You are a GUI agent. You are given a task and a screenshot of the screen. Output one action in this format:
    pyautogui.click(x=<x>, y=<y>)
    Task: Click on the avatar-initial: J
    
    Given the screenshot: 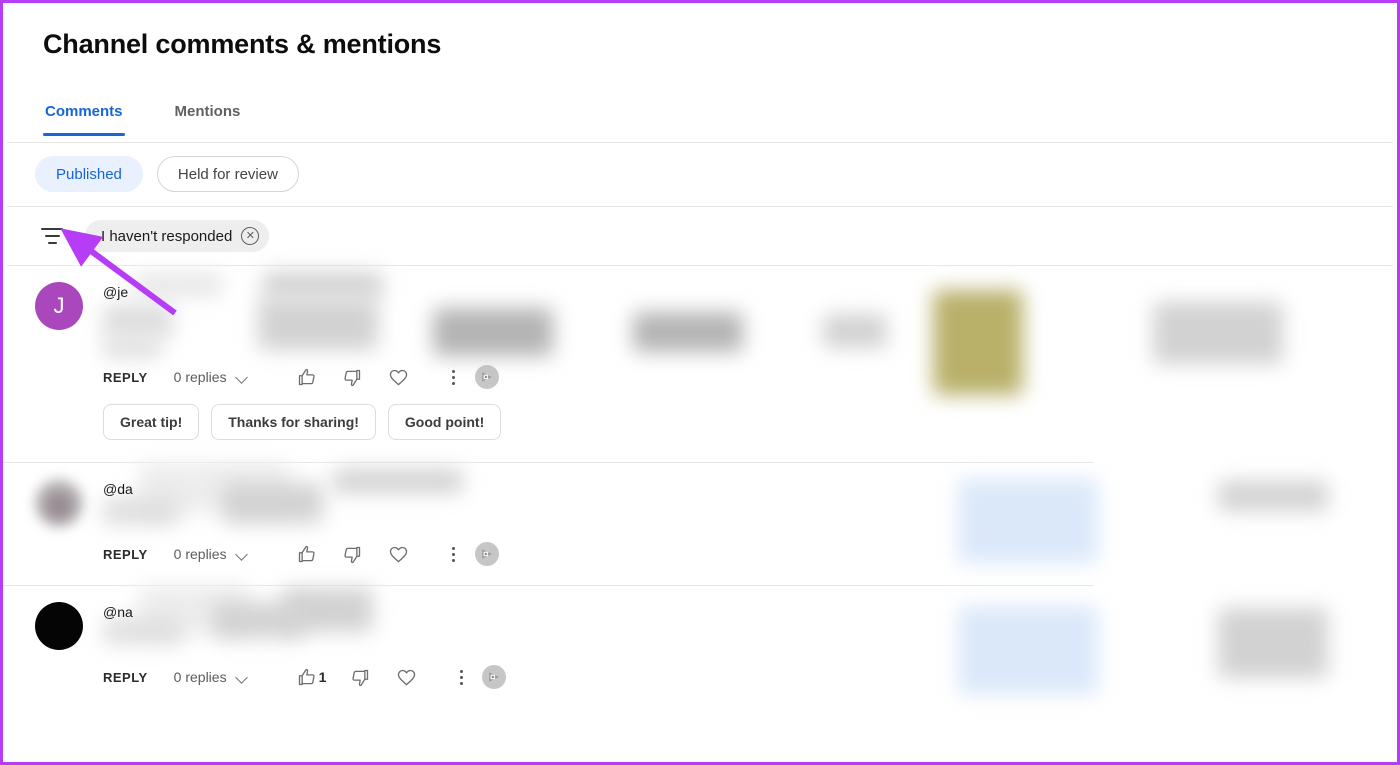 What is the action you would take?
    pyautogui.click(x=59, y=305)
    